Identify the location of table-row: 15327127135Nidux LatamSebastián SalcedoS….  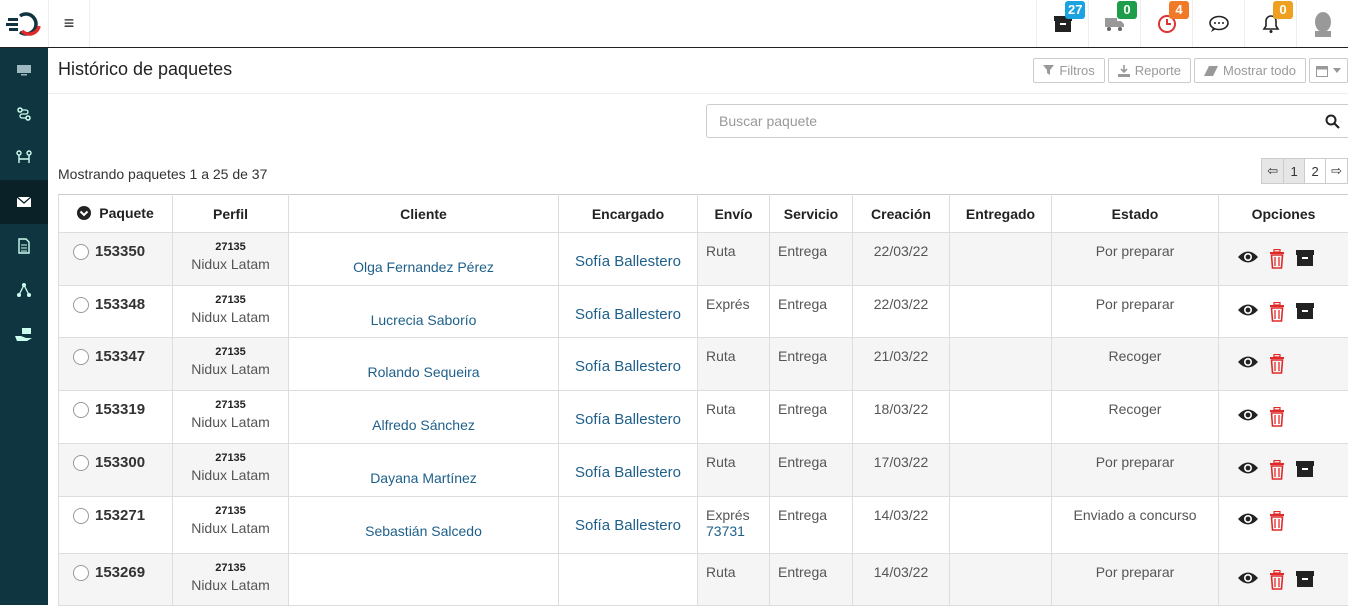
(703, 525).